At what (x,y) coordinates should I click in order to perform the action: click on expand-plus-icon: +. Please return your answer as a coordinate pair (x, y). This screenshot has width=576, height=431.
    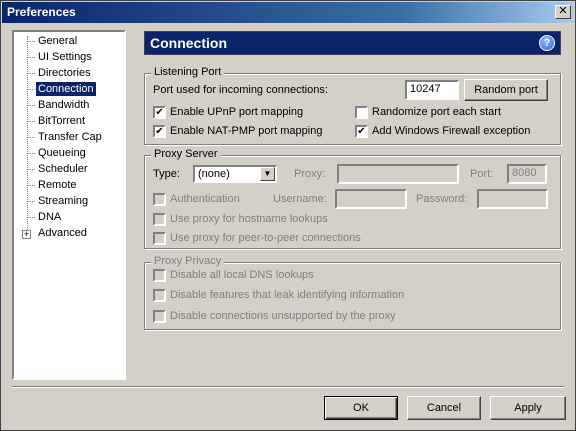
    Looking at the image, I should click on (26, 234).